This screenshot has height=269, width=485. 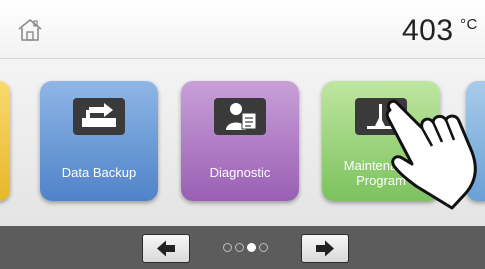 I want to click on tile-label: Data Backup, so click(x=99, y=172).